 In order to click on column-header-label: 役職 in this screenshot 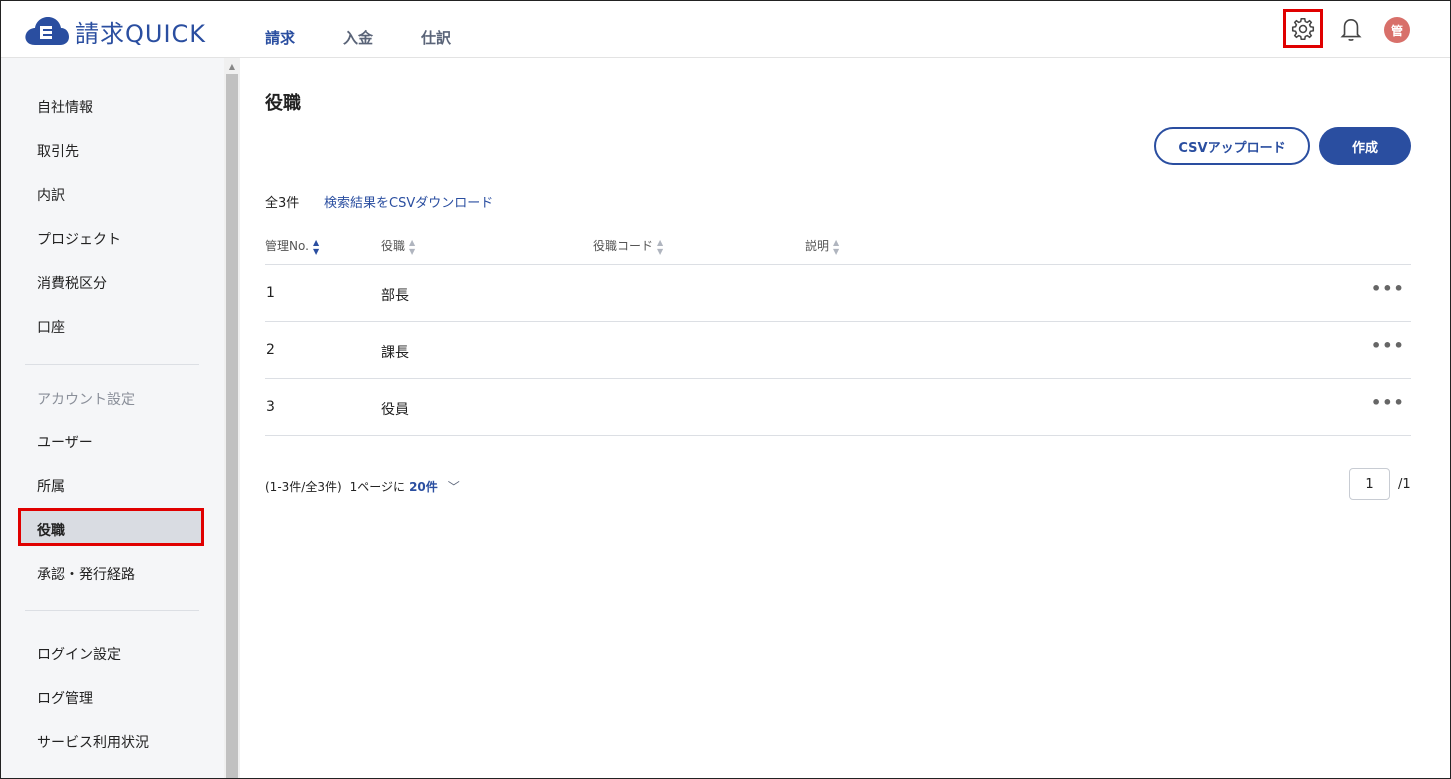, I will do `click(393, 246)`.